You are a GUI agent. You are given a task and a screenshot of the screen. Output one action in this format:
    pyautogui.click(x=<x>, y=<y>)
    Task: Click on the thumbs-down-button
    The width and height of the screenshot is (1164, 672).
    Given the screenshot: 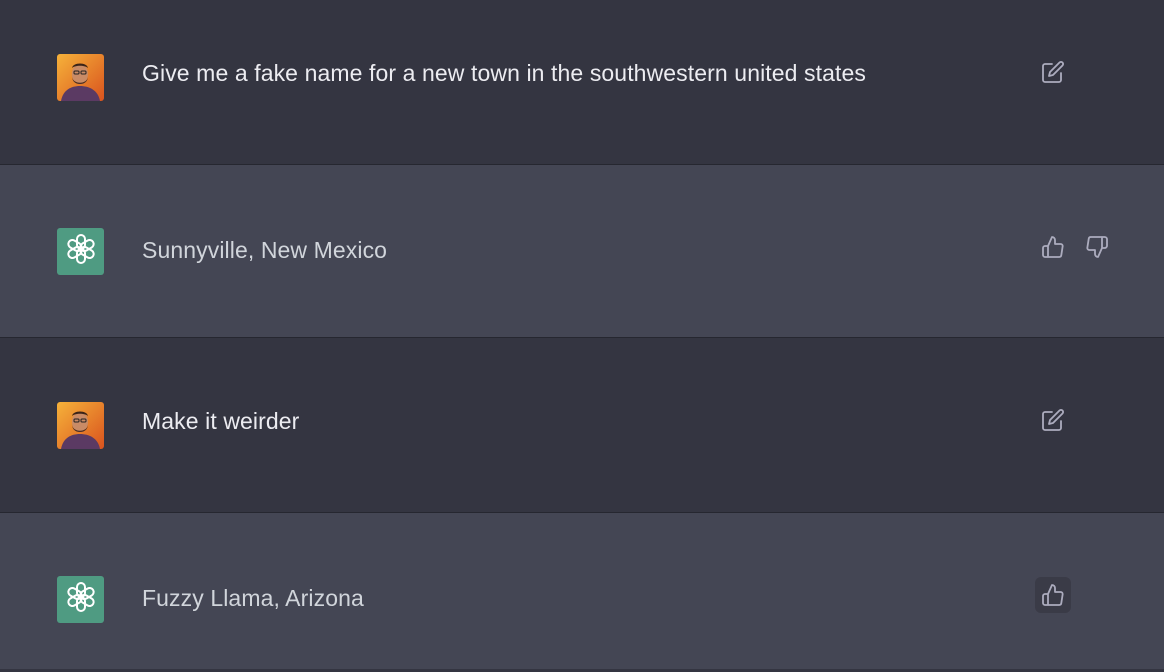 What is the action you would take?
    pyautogui.click(x=1097, y=247)
    